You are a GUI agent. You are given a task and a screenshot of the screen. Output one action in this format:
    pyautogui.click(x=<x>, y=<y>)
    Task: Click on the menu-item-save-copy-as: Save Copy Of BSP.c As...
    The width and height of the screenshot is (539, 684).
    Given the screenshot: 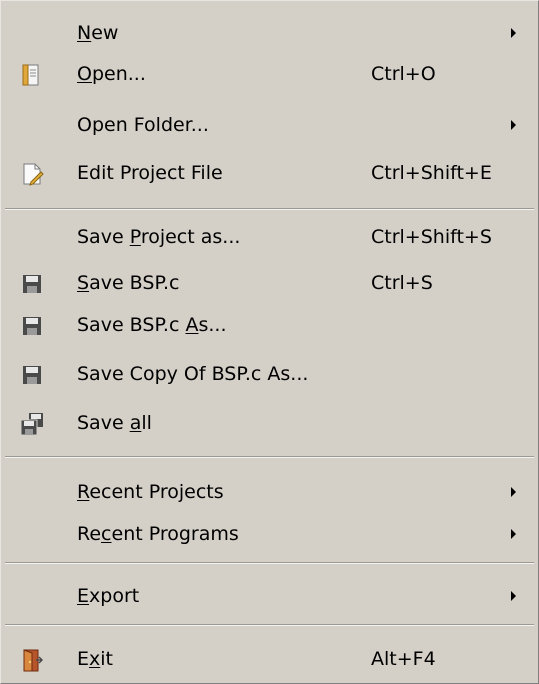 What is the action you would take?
    pyautogui.click(x=269, y=374)
    